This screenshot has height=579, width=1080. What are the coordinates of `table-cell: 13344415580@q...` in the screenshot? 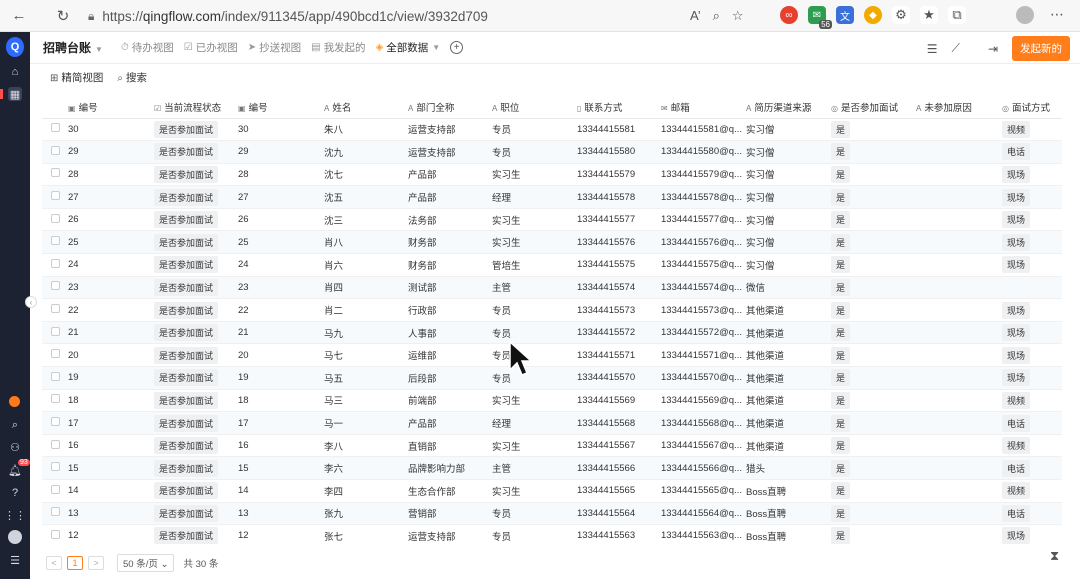 It's located at (703, 152).